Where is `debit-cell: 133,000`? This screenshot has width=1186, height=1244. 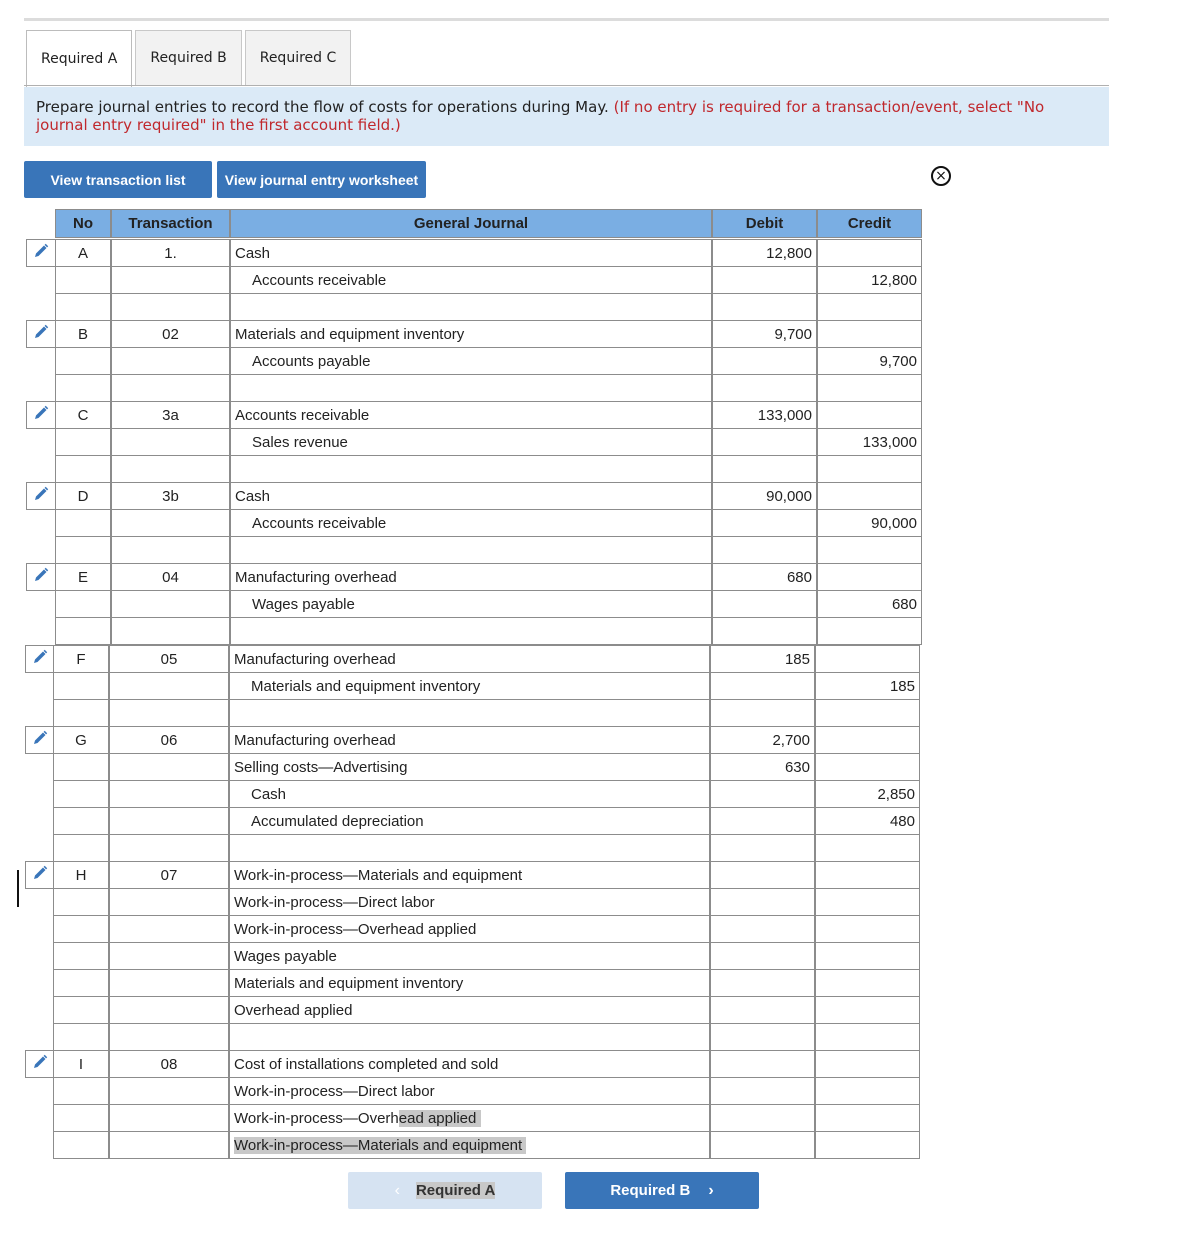
debit-cell: 133,000 is located at coordinates (764, 415).